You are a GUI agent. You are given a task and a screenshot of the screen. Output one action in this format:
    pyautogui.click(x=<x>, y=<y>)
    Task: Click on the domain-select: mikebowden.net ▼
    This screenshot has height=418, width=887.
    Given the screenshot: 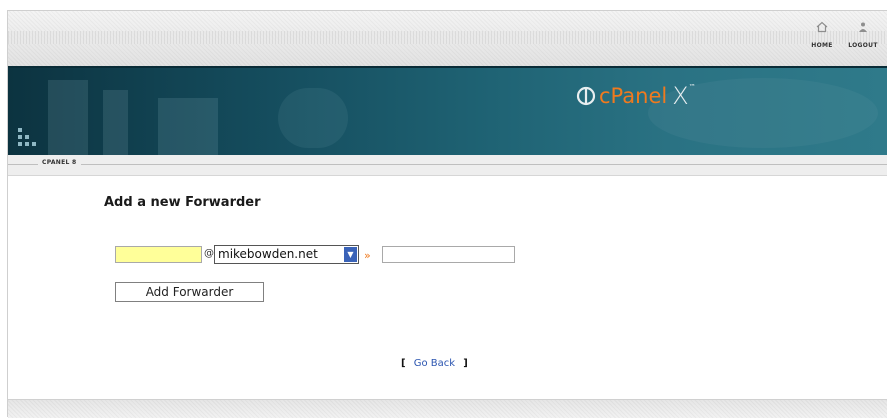 What is the action you would take?
    pyautogui.click(x=286, y=254)
    